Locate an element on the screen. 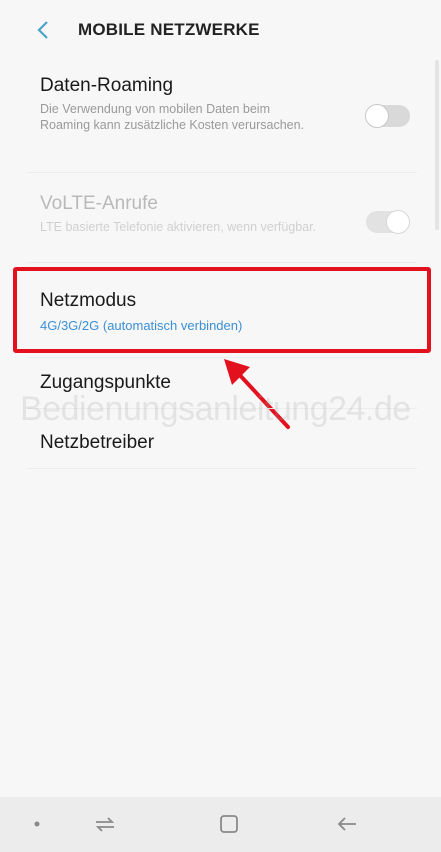 The height and width of the screenshot is (852, 441). setting-label: Zugangspunkte is located at coordinates (105, 382).